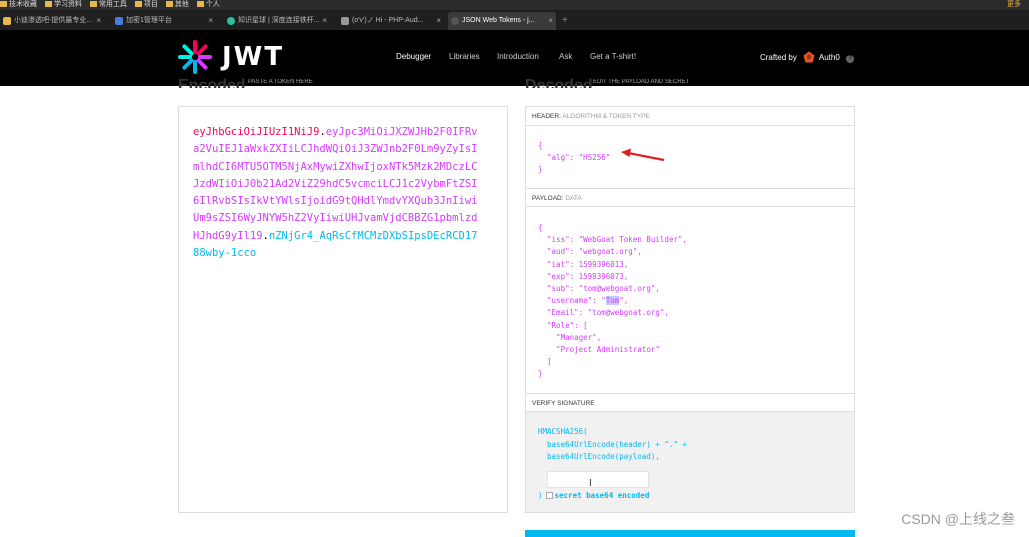 This screenshot has height=537, width=1029. Describe the element at coordinates (518, 56) in the screenshot. I see `nav-introduction: Introduction` at that location.